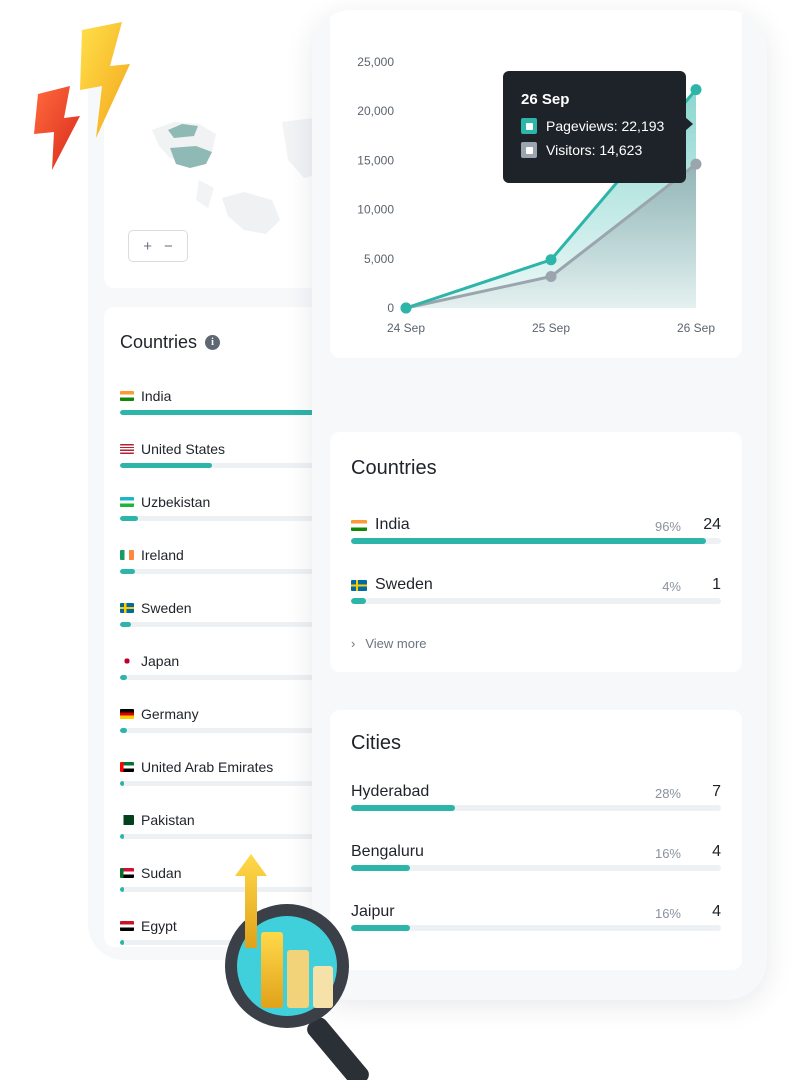 Image resolution: width=800 pixels, height=1085 pixels. I want to click on countries-row: India 96% 24, so click(536, 536).